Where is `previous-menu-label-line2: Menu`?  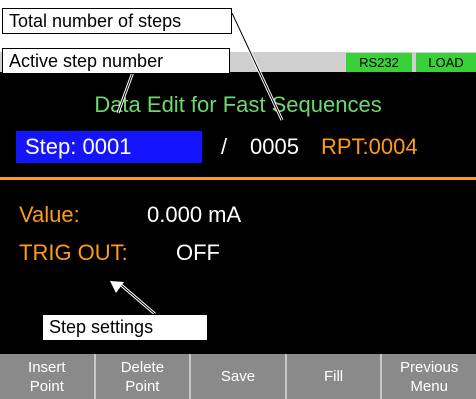 previous-menu-label-line2: Menu is located at coordinates (429, 386).